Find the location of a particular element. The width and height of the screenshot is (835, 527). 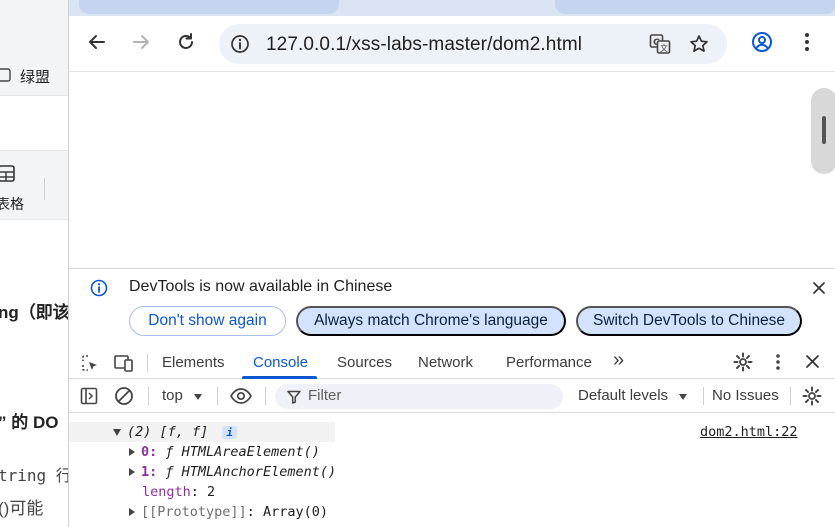

browser-toolbar: 127.0.0.1/xss-labs-master/dom2.html G文 is located at coordinates (452, 44).